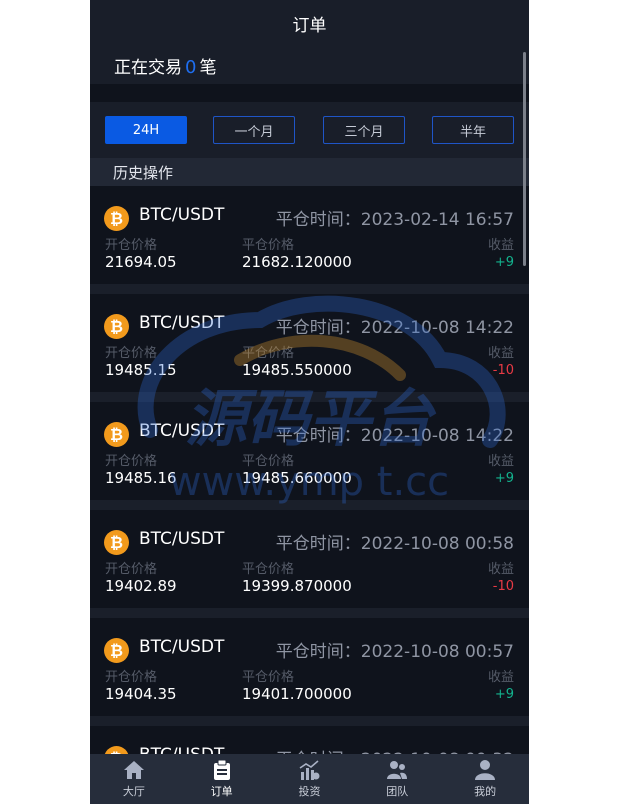 The height and width of the screenshot is (804, 619). What do you see at coordinates (297, 586) in the screenshot?
I see `close-price-value: 19399.870000` at bounding box center [297, 586].